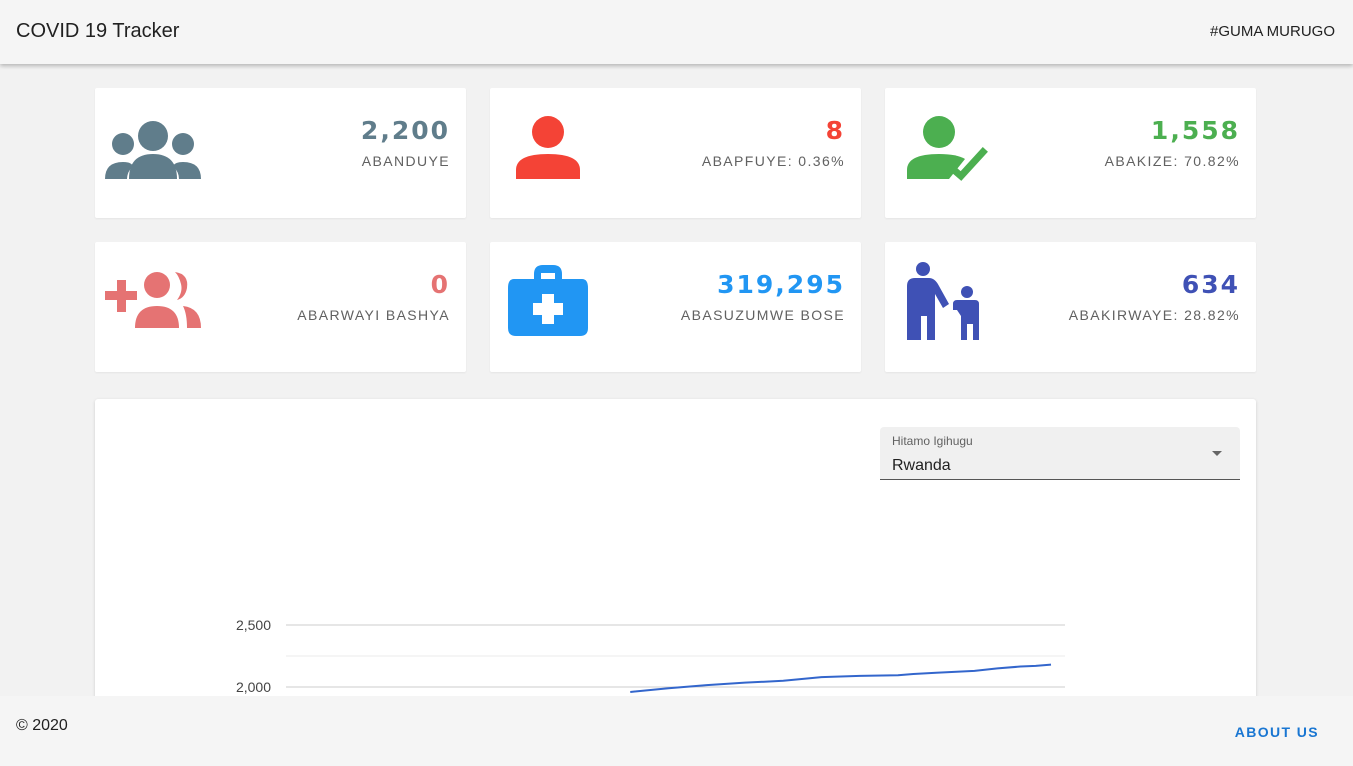 This screenshot has width=1353, height=766. I want to click on stat-value: 0, so click(440, 284).